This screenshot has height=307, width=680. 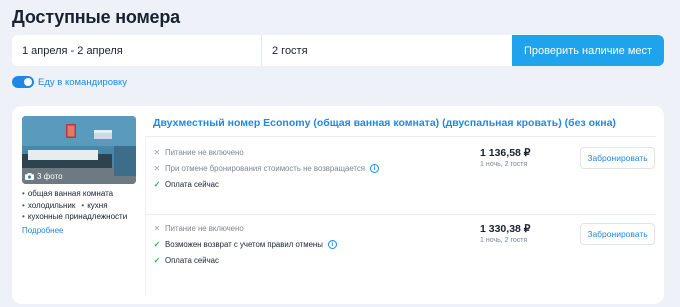 I want to click on amenity-item: холодильник, so click(x=49, y=206).